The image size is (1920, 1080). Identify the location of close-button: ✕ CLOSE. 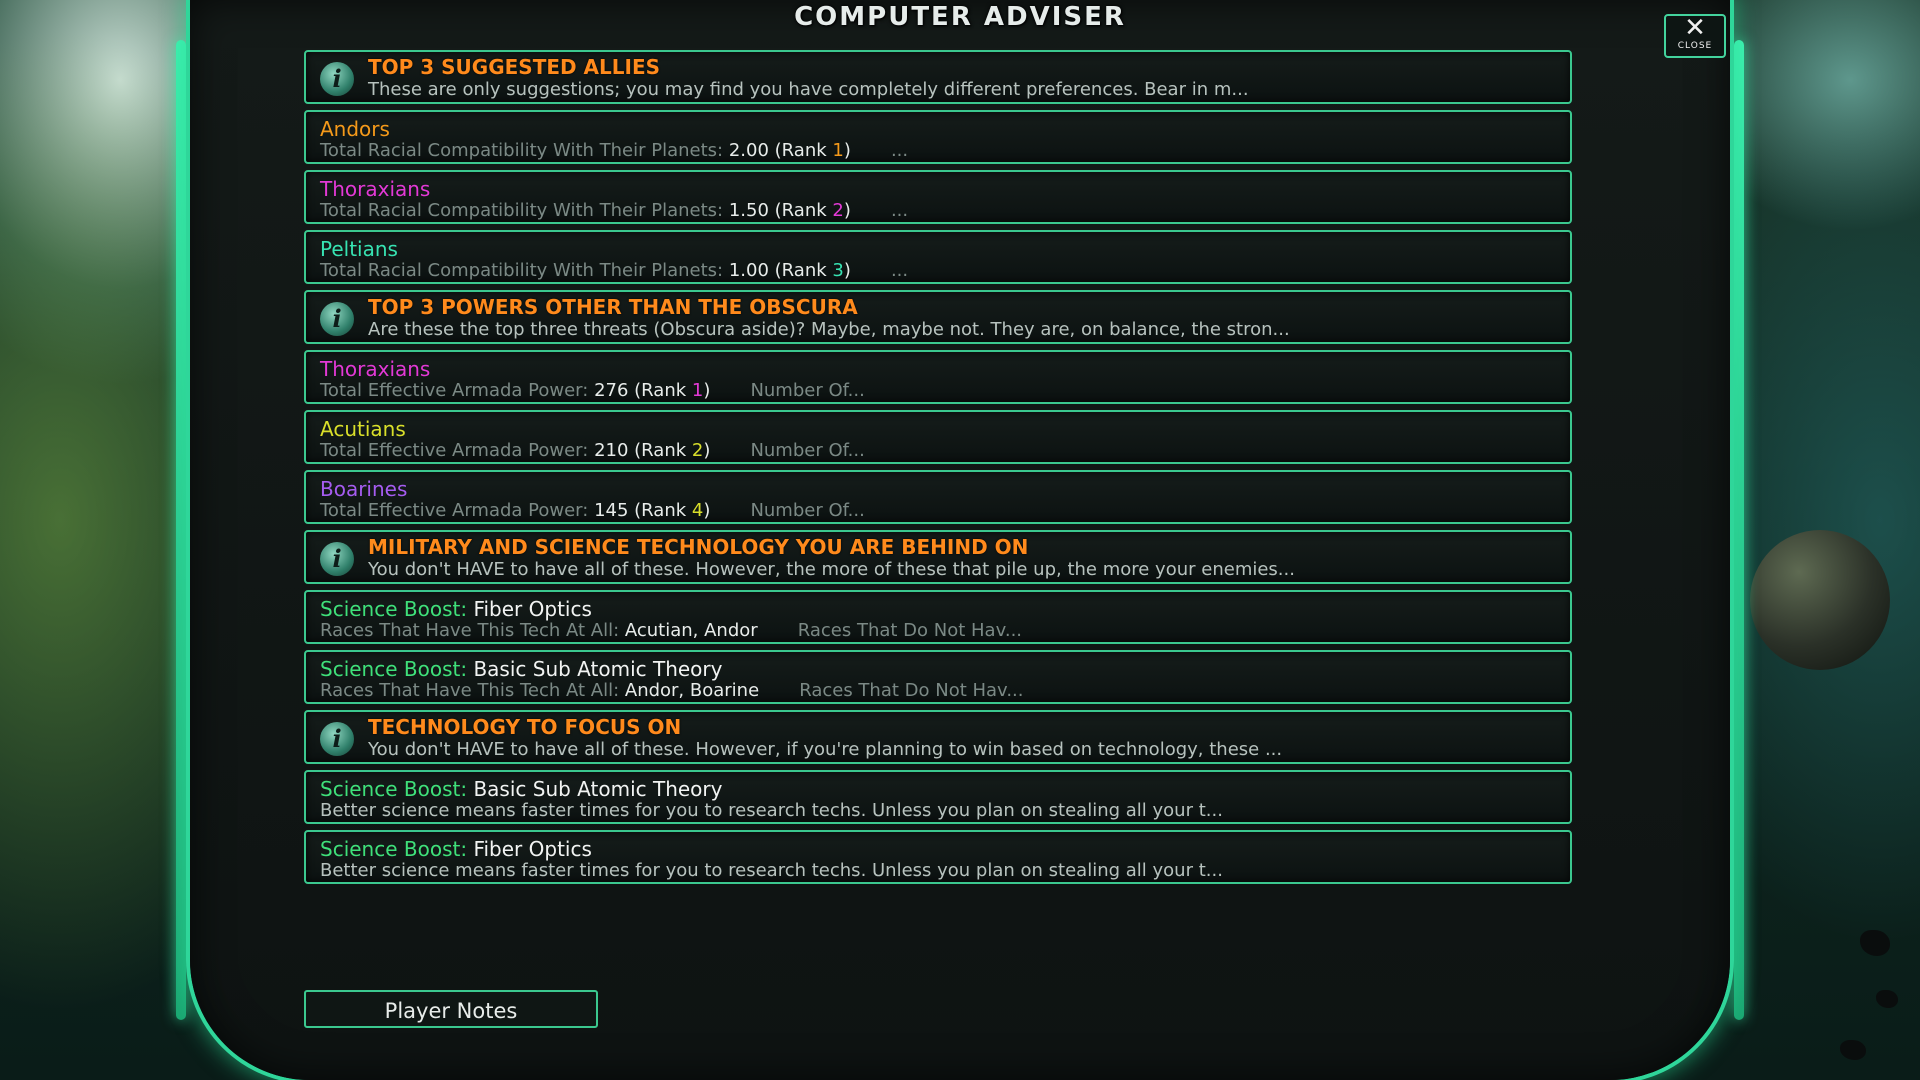
(1695, 36).